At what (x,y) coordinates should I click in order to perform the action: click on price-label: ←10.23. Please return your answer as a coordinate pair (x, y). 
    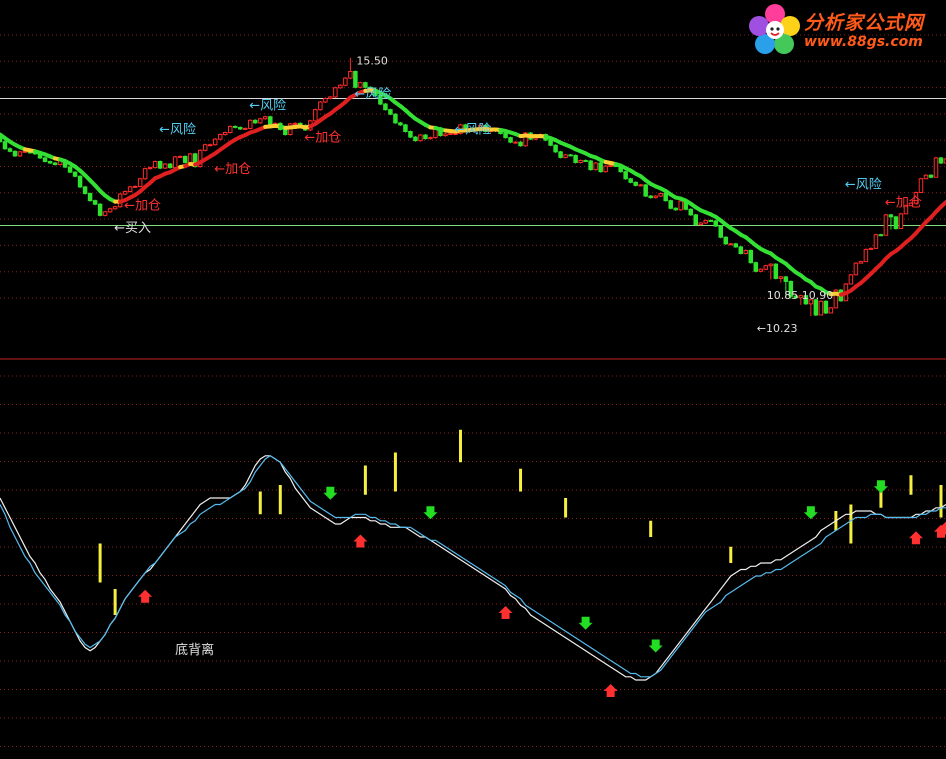
    Looking at the image, I should click on (777, 328).